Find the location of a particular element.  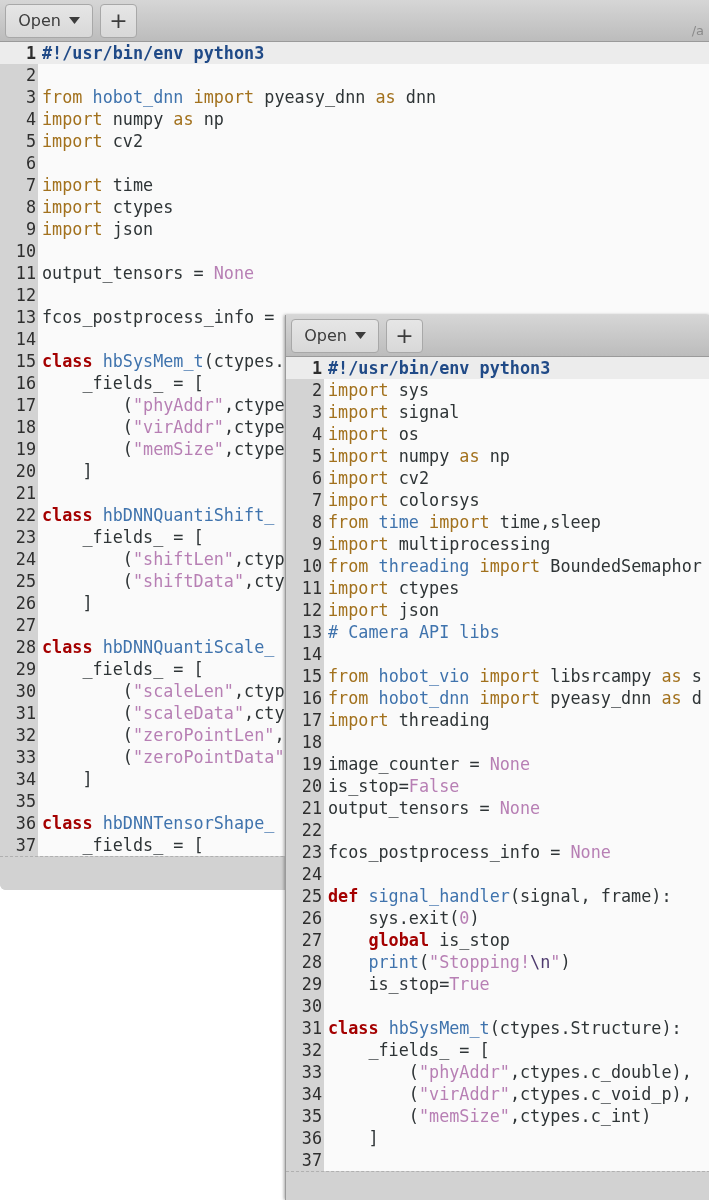

code-line: def signal_handler(signal, frame): is located at coordinates (500, 896).